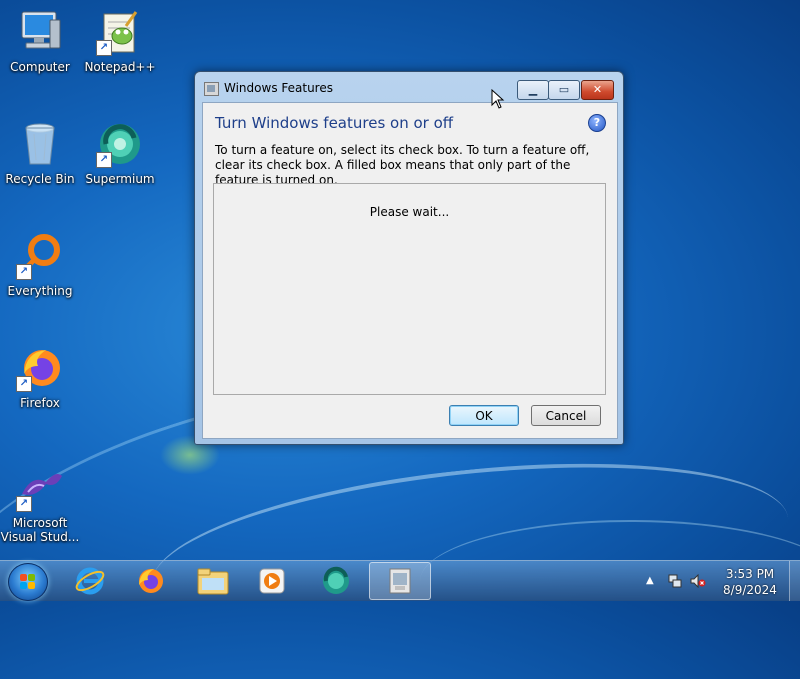 This screenshot has height=679, width=800. I want to click on clock-date: 8/9/2024, so click(750, 590).